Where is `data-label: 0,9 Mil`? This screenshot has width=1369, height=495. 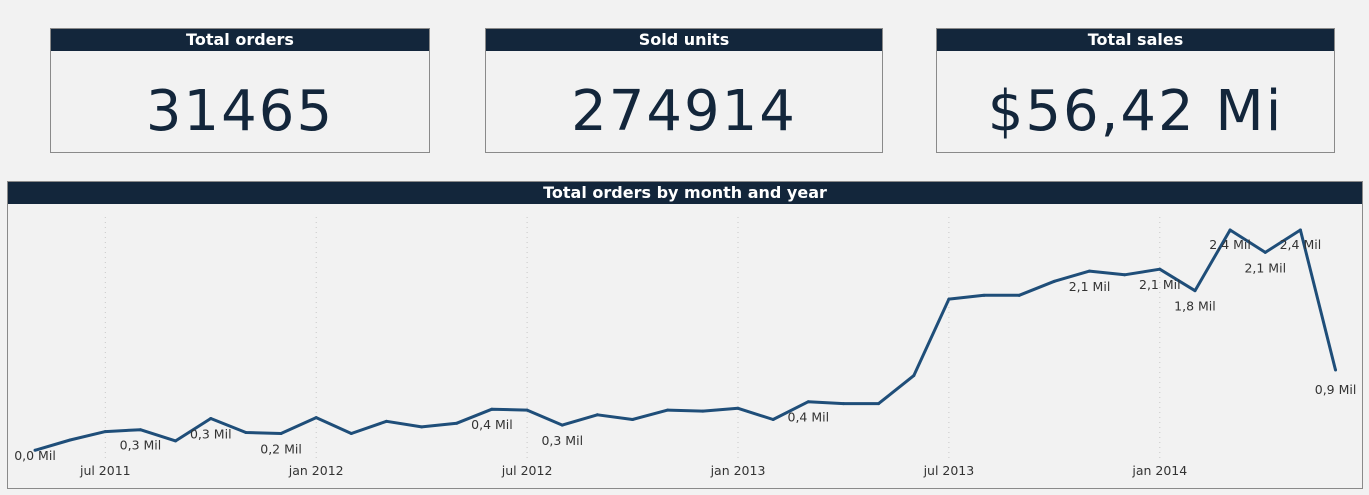
data-label: 0,9 Mil is located at coordinates (1336, 389).